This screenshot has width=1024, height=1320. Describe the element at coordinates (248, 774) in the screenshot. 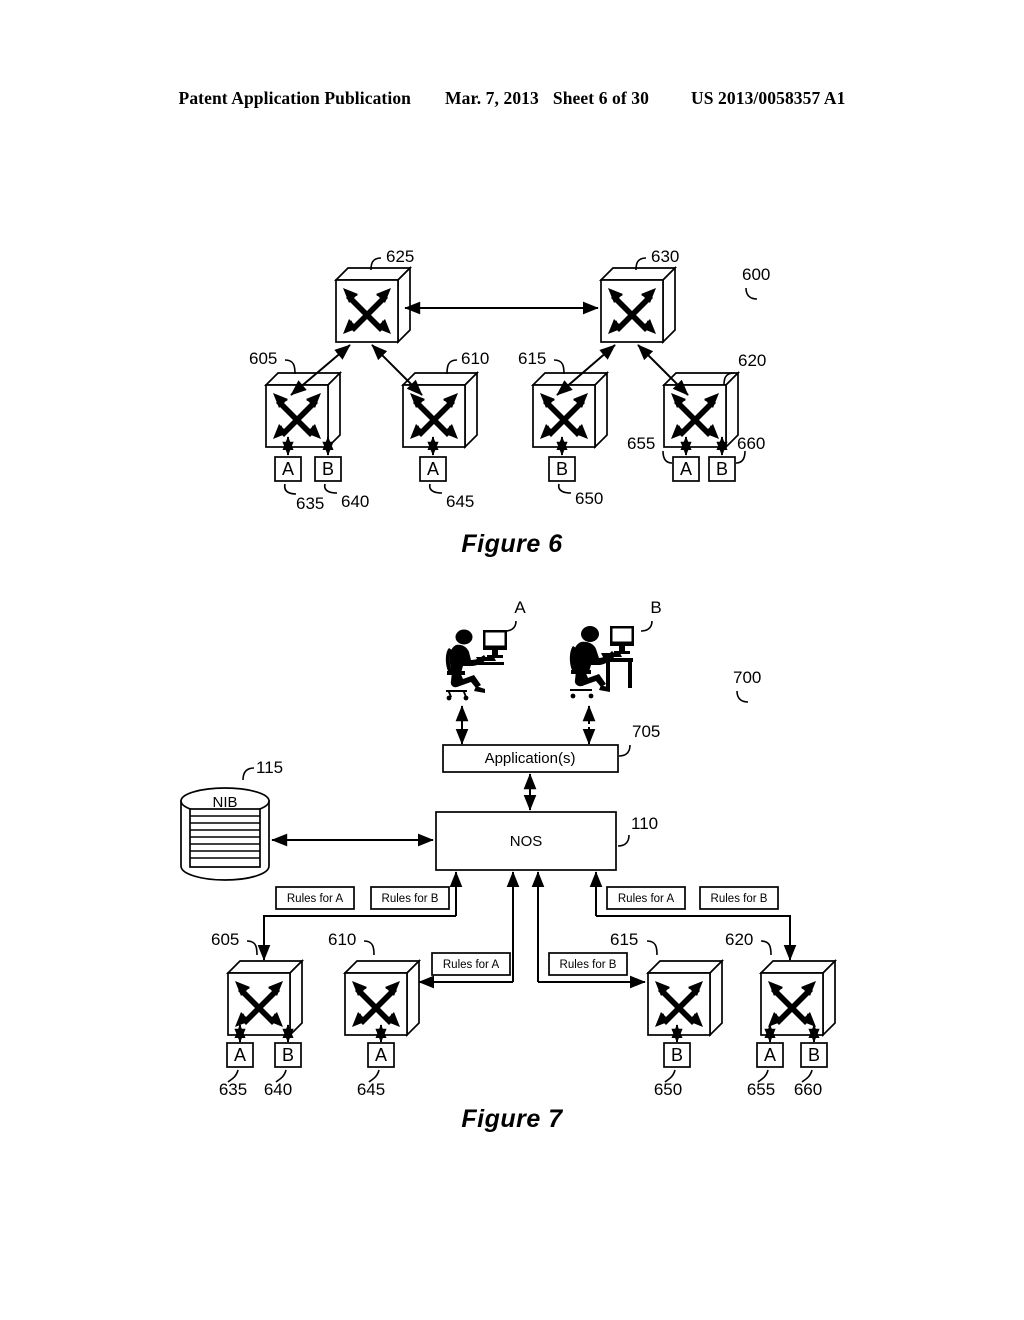

I see `fig7-nib-store-lead` at that location.